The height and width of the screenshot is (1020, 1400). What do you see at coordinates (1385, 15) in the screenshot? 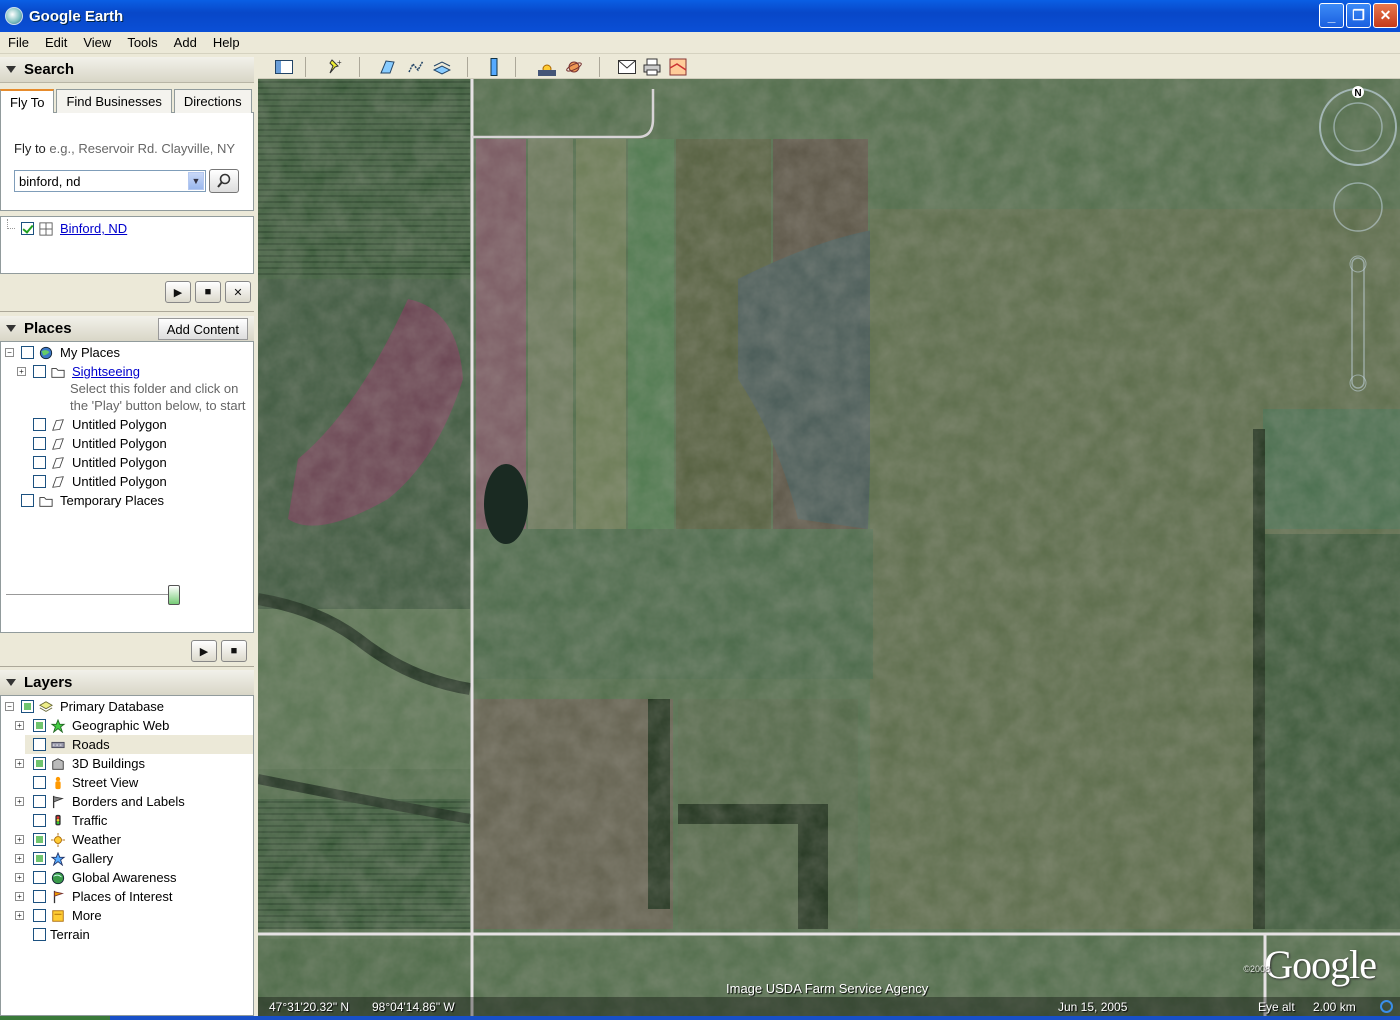
I see `close-button: ✕` at bounding box center [1385, 15].